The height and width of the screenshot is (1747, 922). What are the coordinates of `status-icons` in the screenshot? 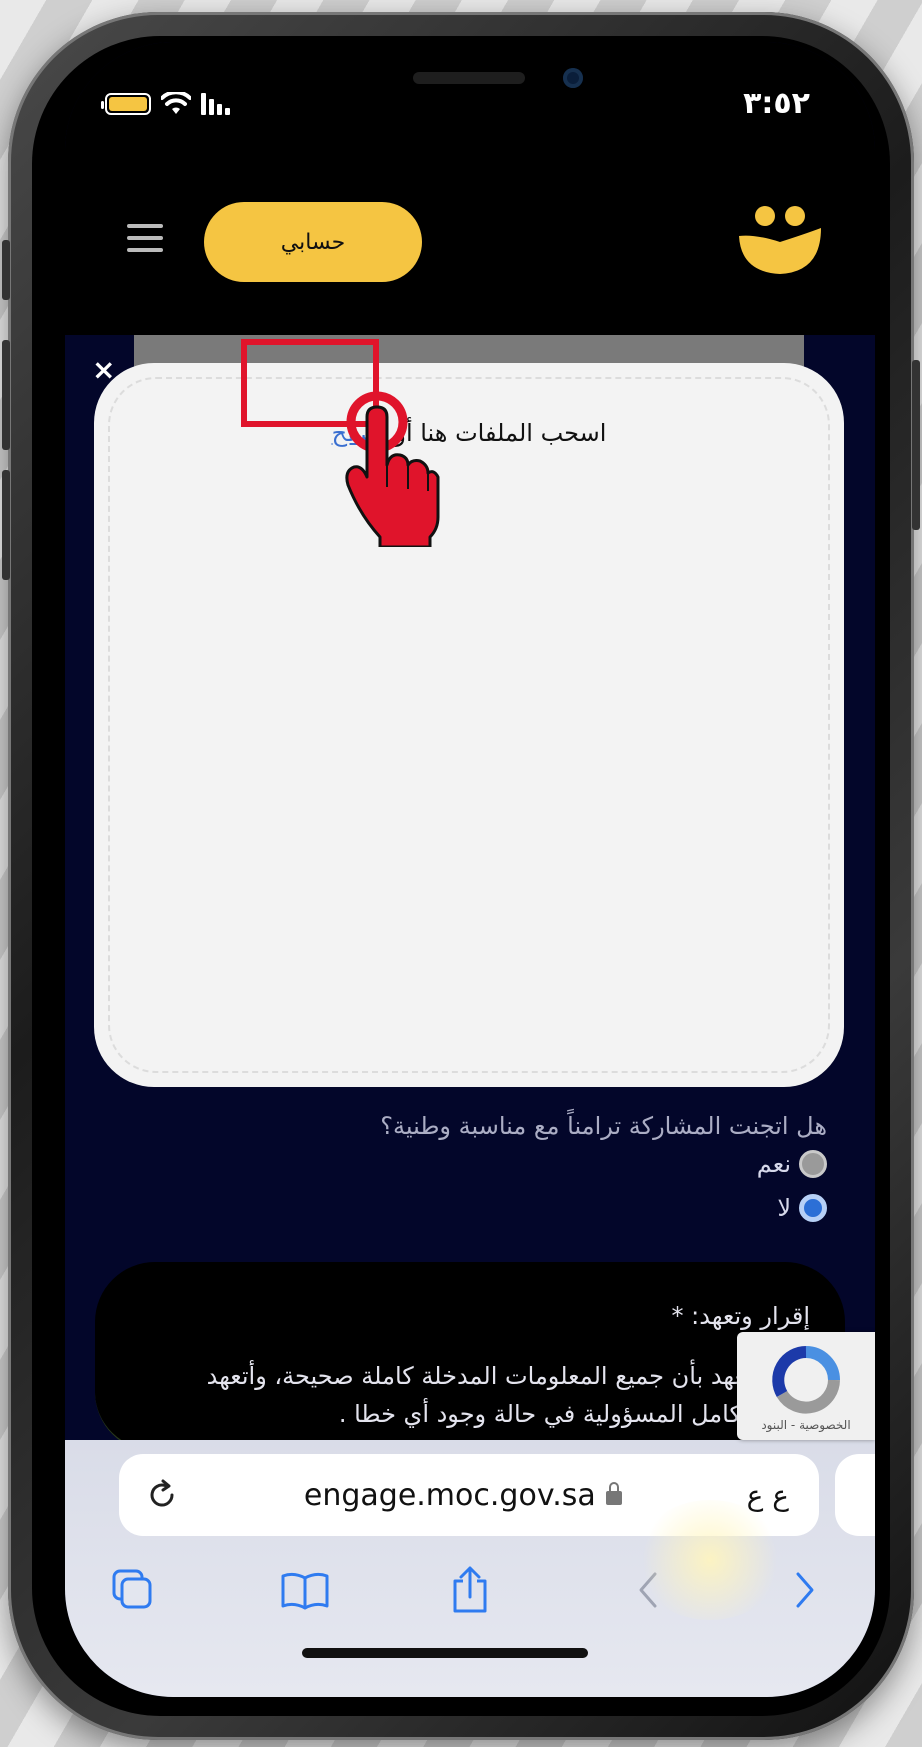 It's located at (165, 104).